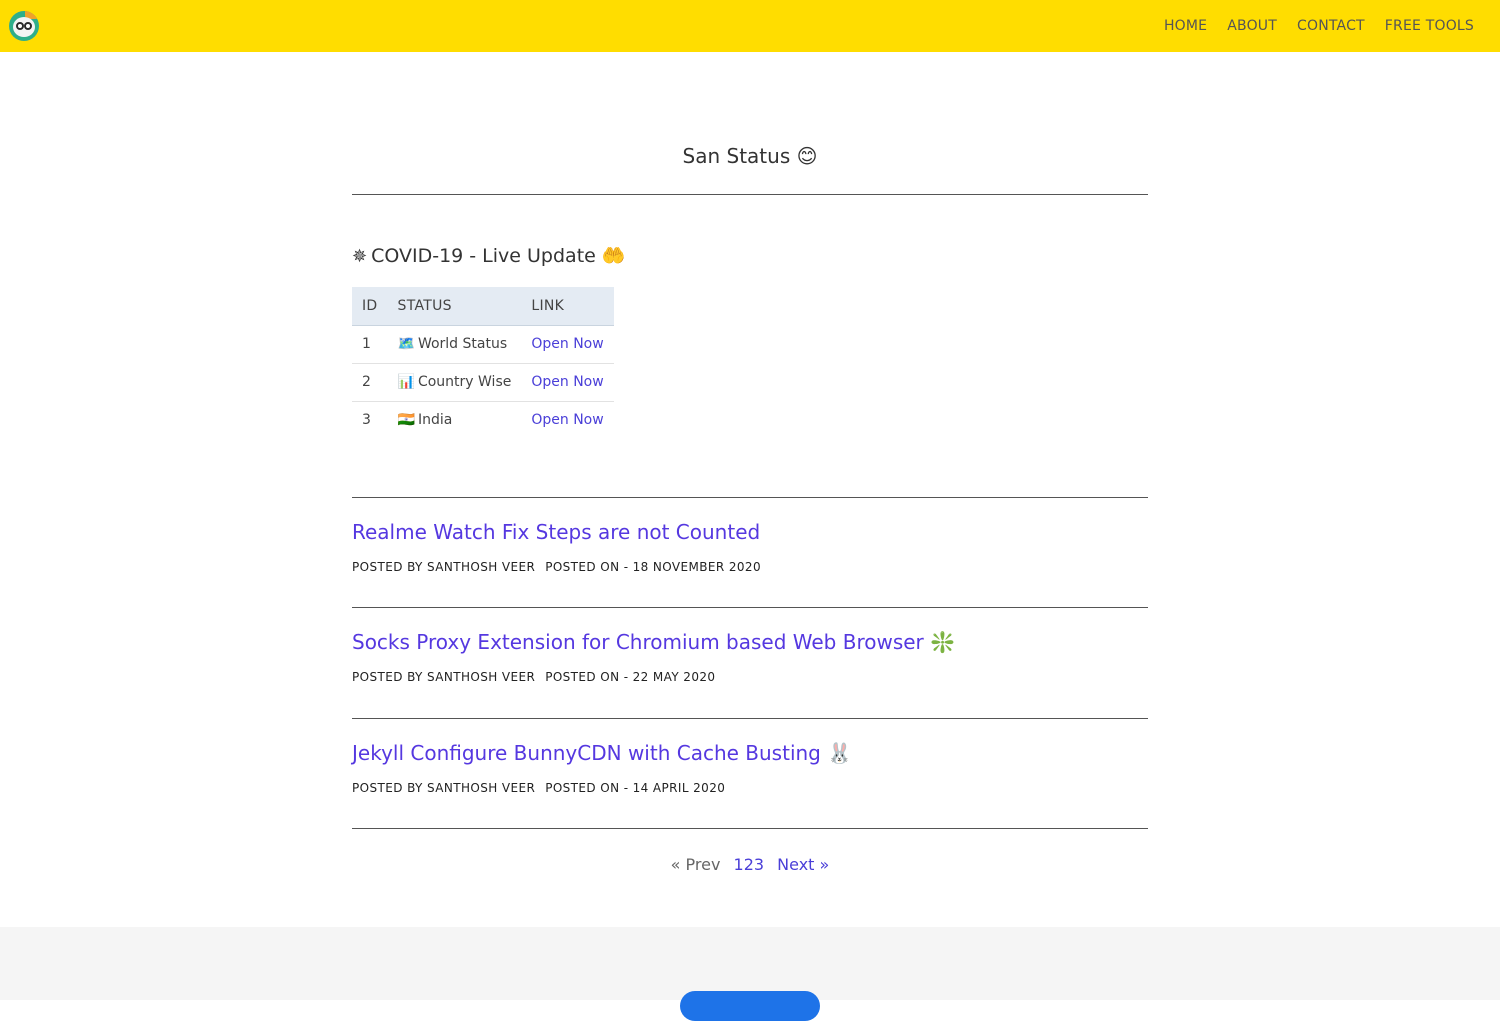 This screenshot has height=1021, width=1500. I want to click on row-id: 1, so click(370, 344).